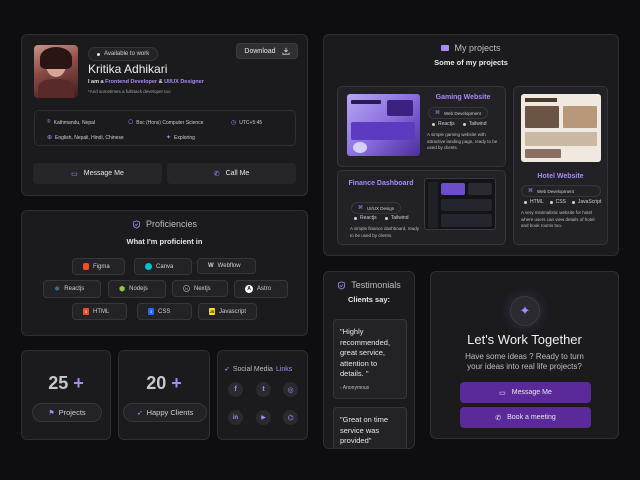 The image size is (640, 480). I want to click on testimonial-item: "Great on time service was provided", so click(370, 427).